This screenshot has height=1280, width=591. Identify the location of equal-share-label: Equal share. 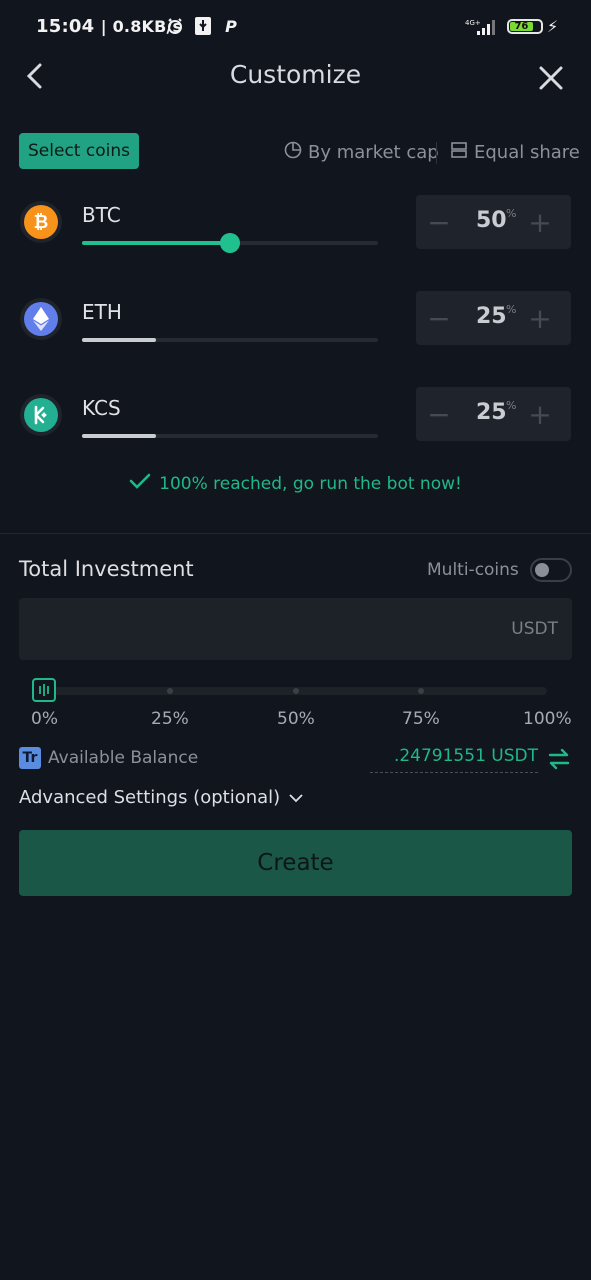
(527, 152).